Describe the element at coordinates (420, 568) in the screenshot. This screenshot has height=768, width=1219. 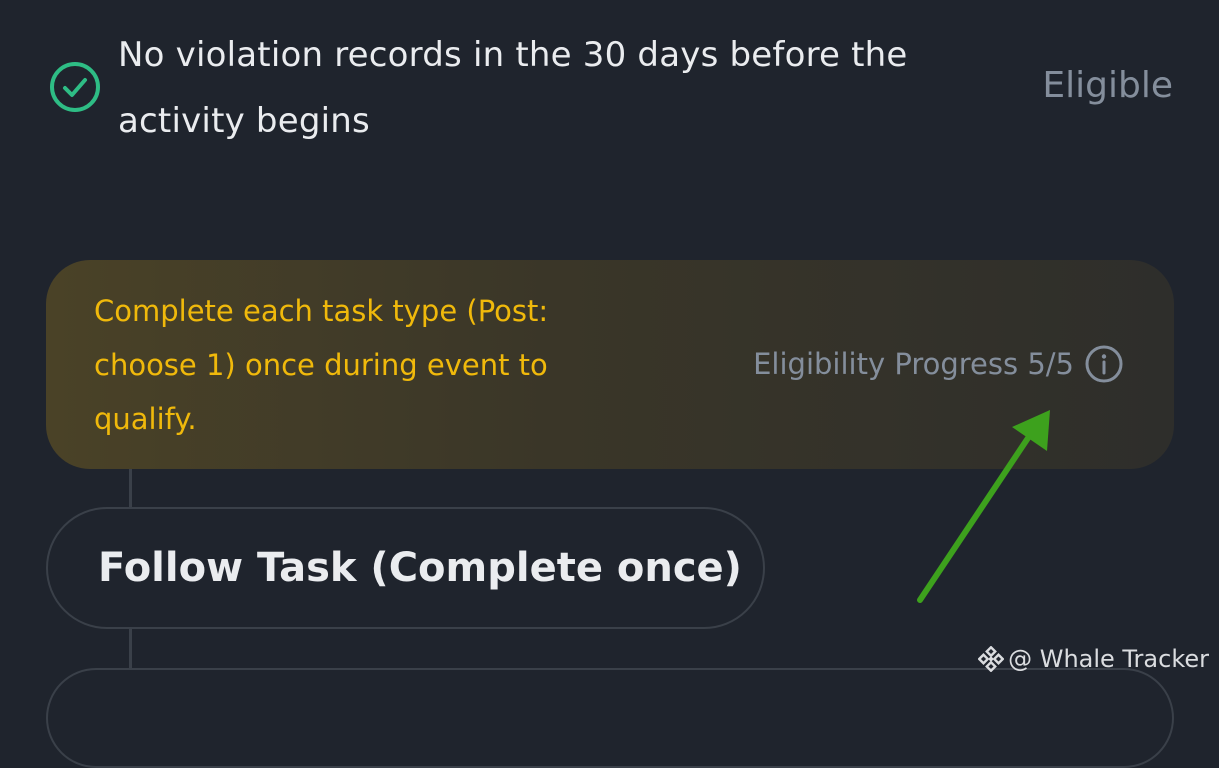
I see `follow-task-title: Follow Task (Complete once)` at that location.